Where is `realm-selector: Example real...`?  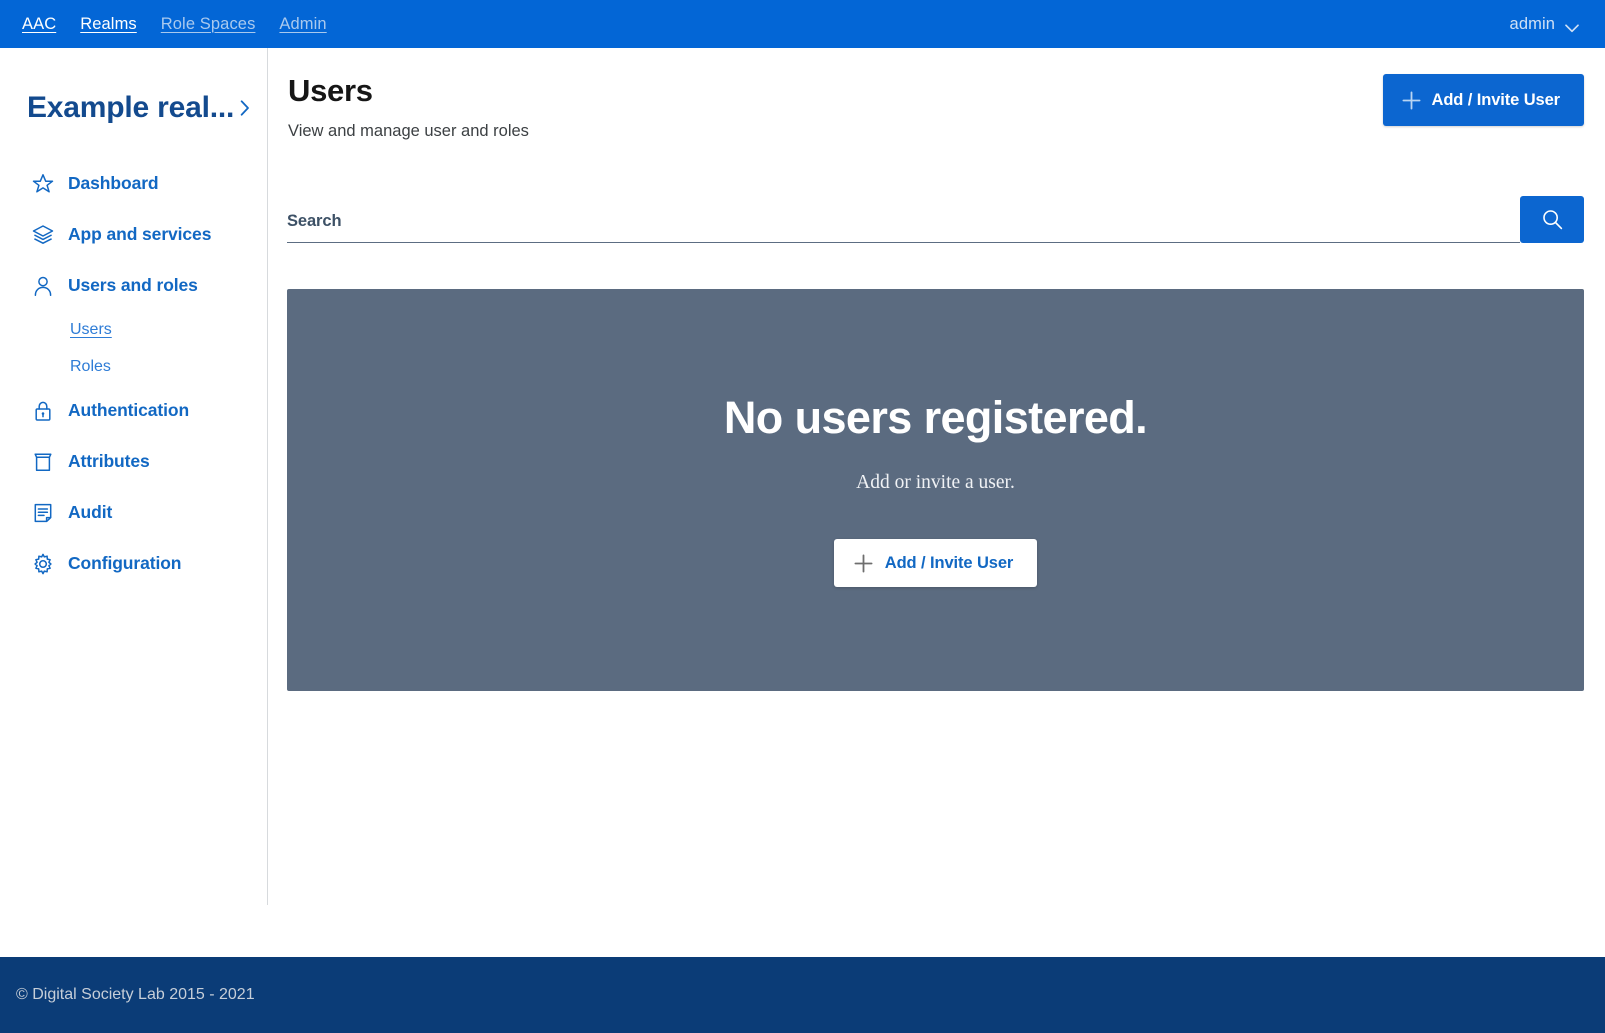 realm-selector: Example real... is located at coordinates (134, 108).